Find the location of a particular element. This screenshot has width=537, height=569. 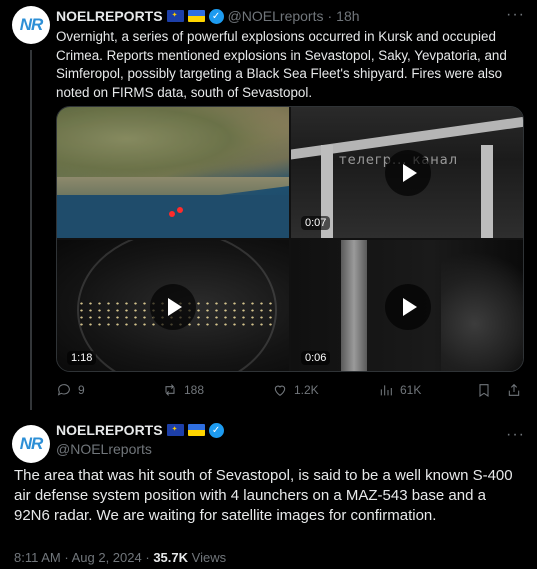

bookmark-icon is located at coordinates (484, 390).